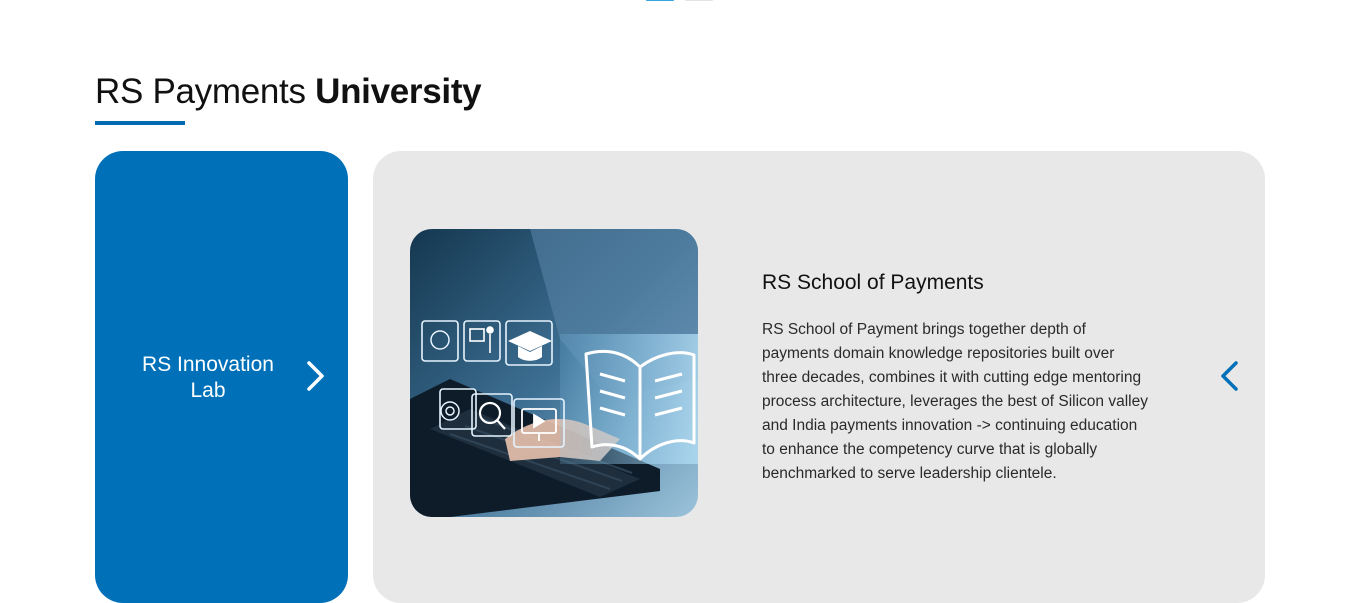  What do you see at coordinates (208, 377) in the screenshot?
I see `innovation-lab-label: RS Innovation Lab` at bounding box center [208, 377].